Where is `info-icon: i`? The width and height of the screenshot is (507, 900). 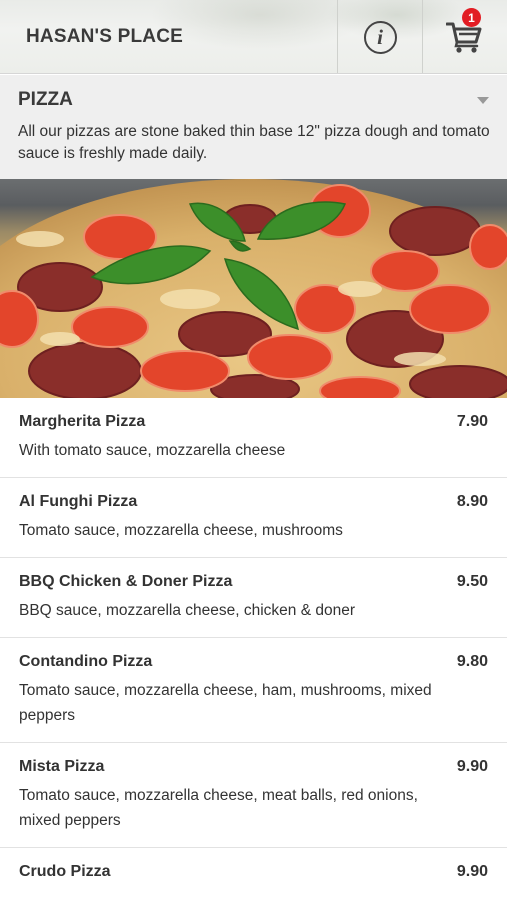
info-icon: i is located at coordinates (380, 37).